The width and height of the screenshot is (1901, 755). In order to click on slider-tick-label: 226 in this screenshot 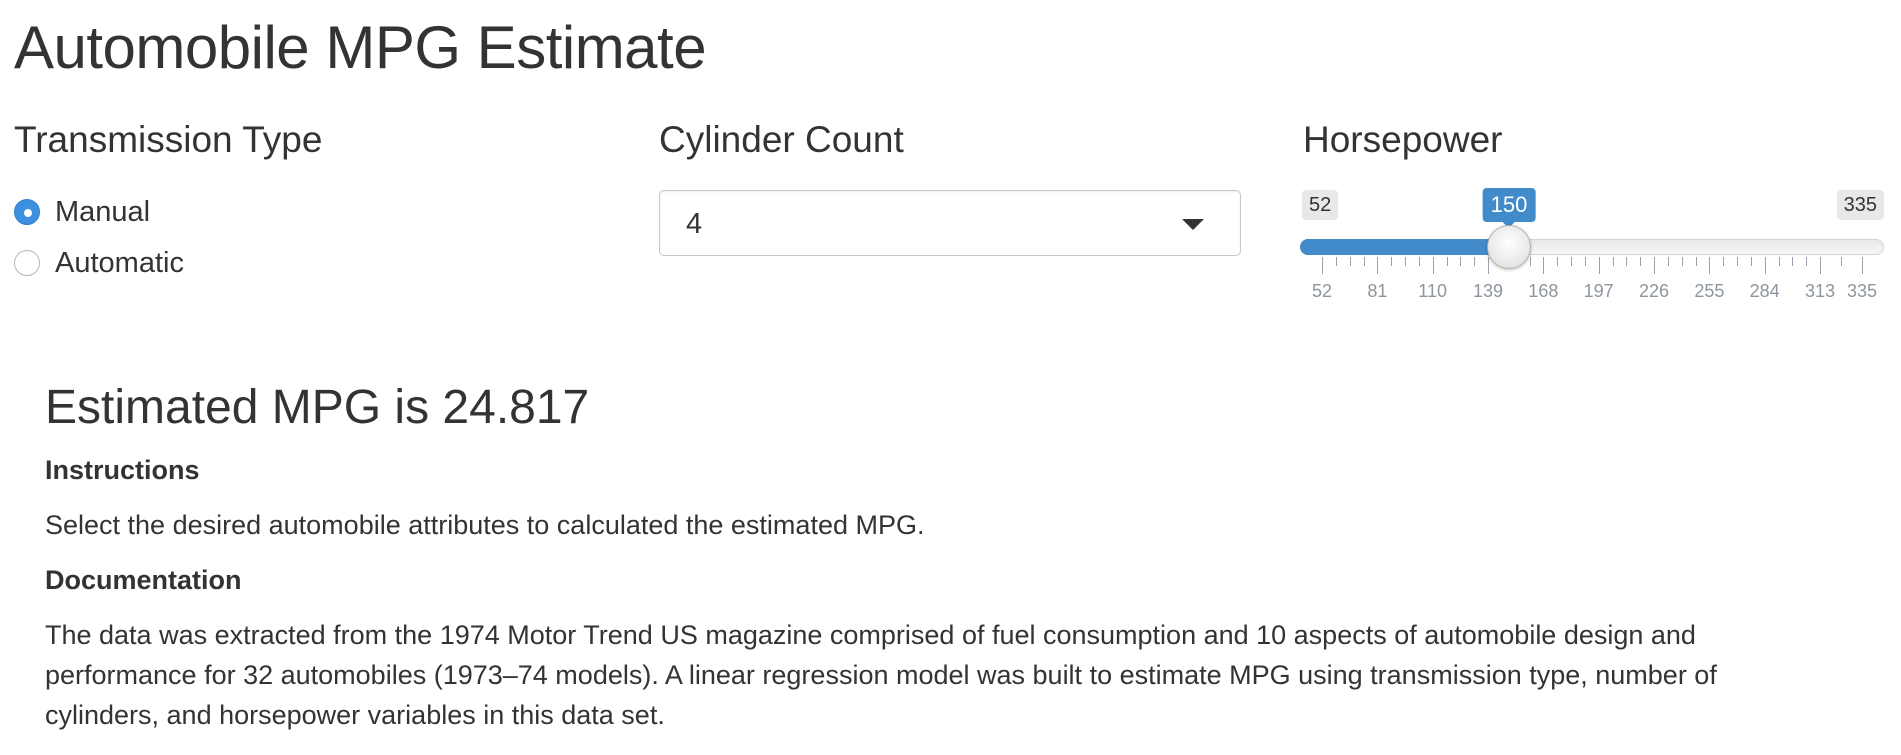, I will do `click(1654, 291)`.